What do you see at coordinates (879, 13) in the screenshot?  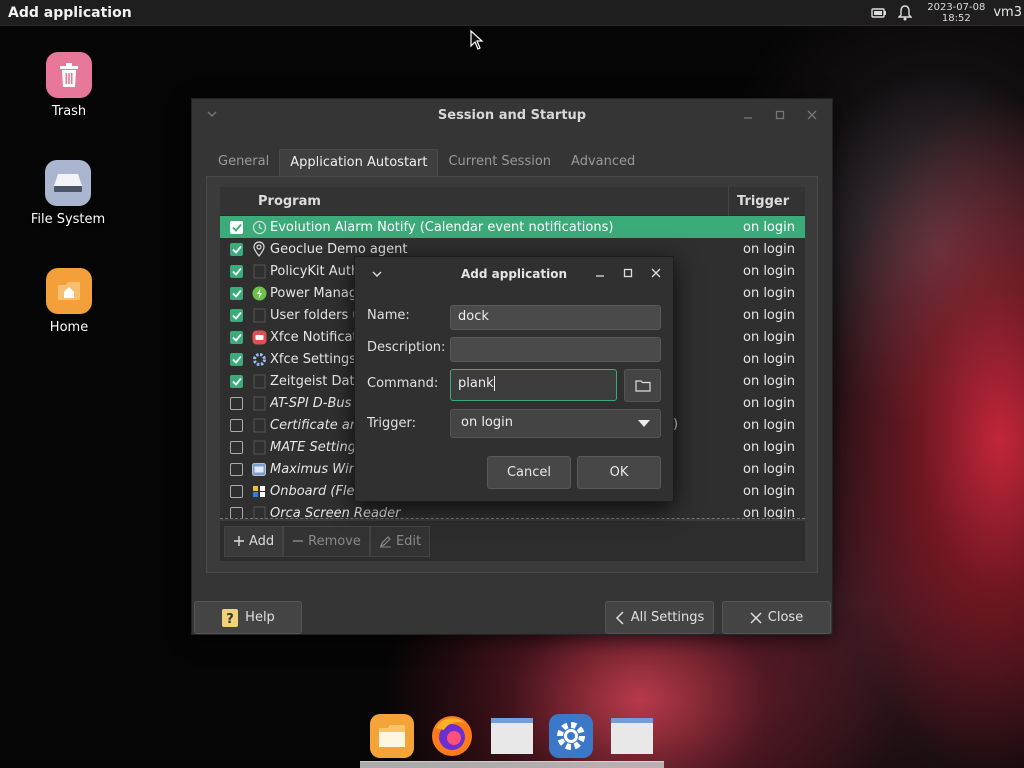 I see `battery-icon` at bounding box center [879, 13].